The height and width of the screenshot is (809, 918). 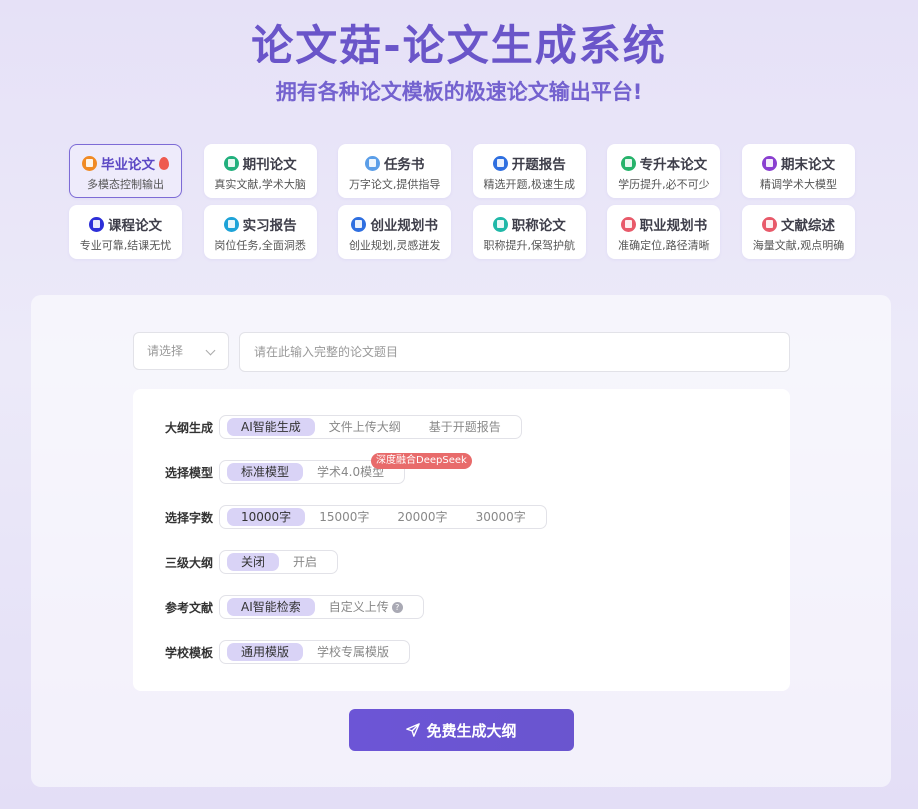 I want to click on category-name: 期刊论文, so click(x=269, y=165).